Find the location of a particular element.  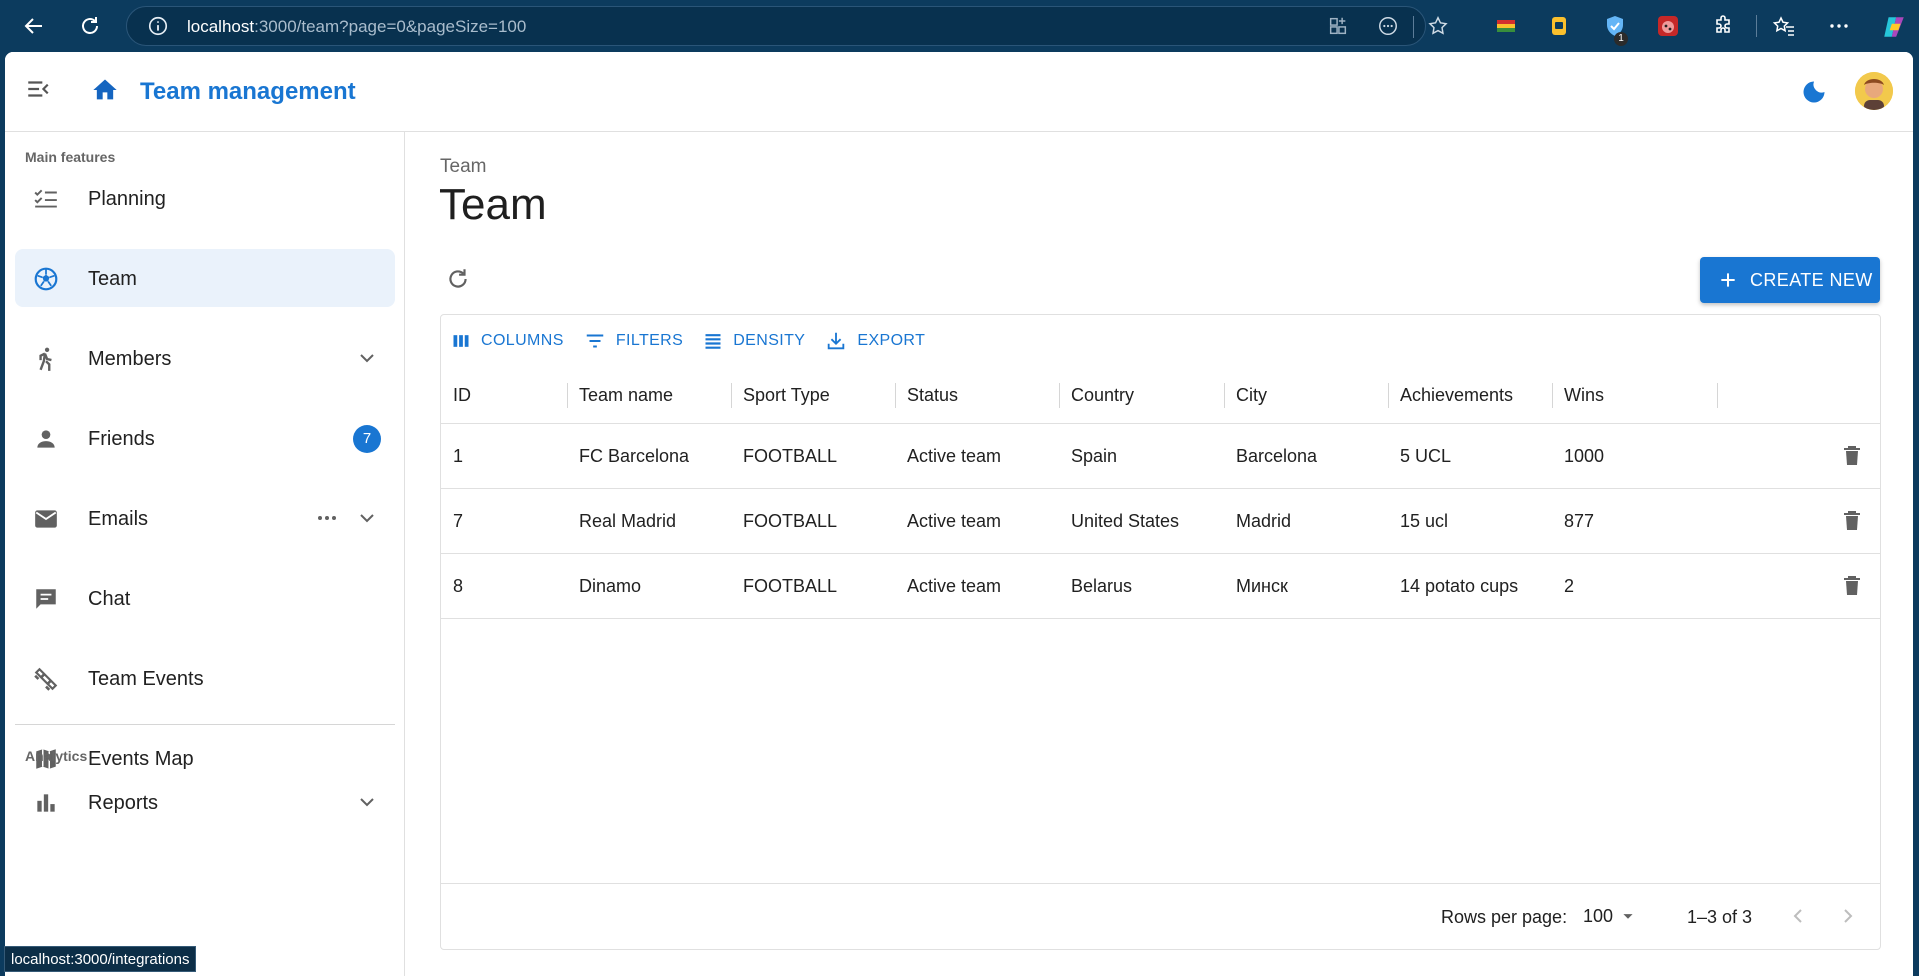

sidebar-item-emails: Emails is located at coordinates (205, 518).